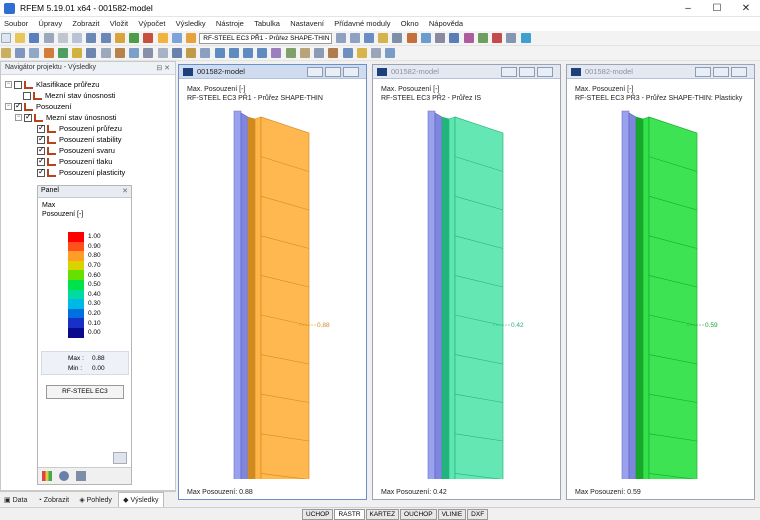 The width and height of the screenshot is (760, 520). What do you see at coordinates (219, 53) in the screenshot?
I see `view-x-icon` at bounding box center [219, 53].